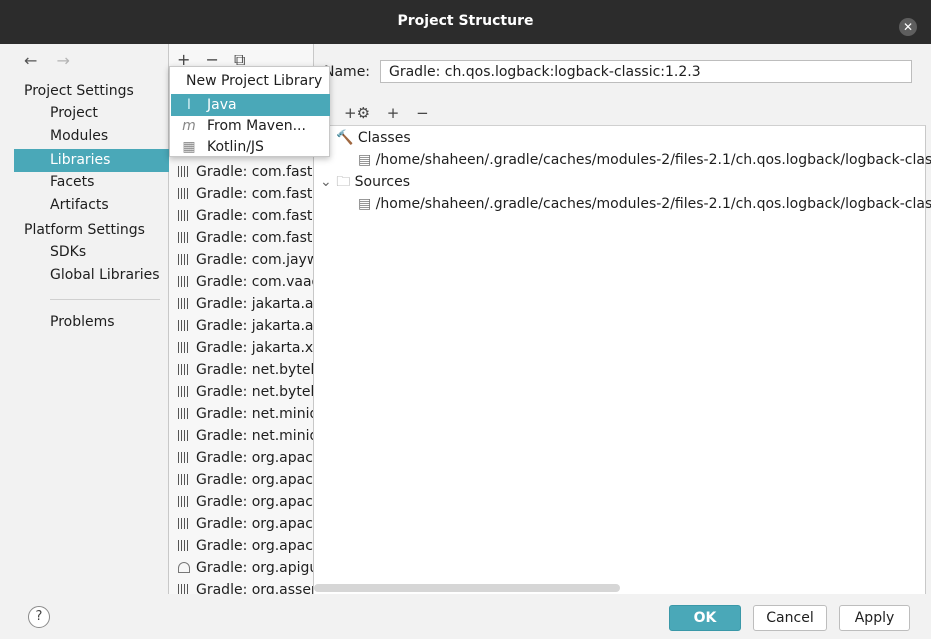 This screenshot has height=639, width=931. Describe the element at coordinates (467, 588) in the screenshot. I see `horizontal-scrollbar` at that location.